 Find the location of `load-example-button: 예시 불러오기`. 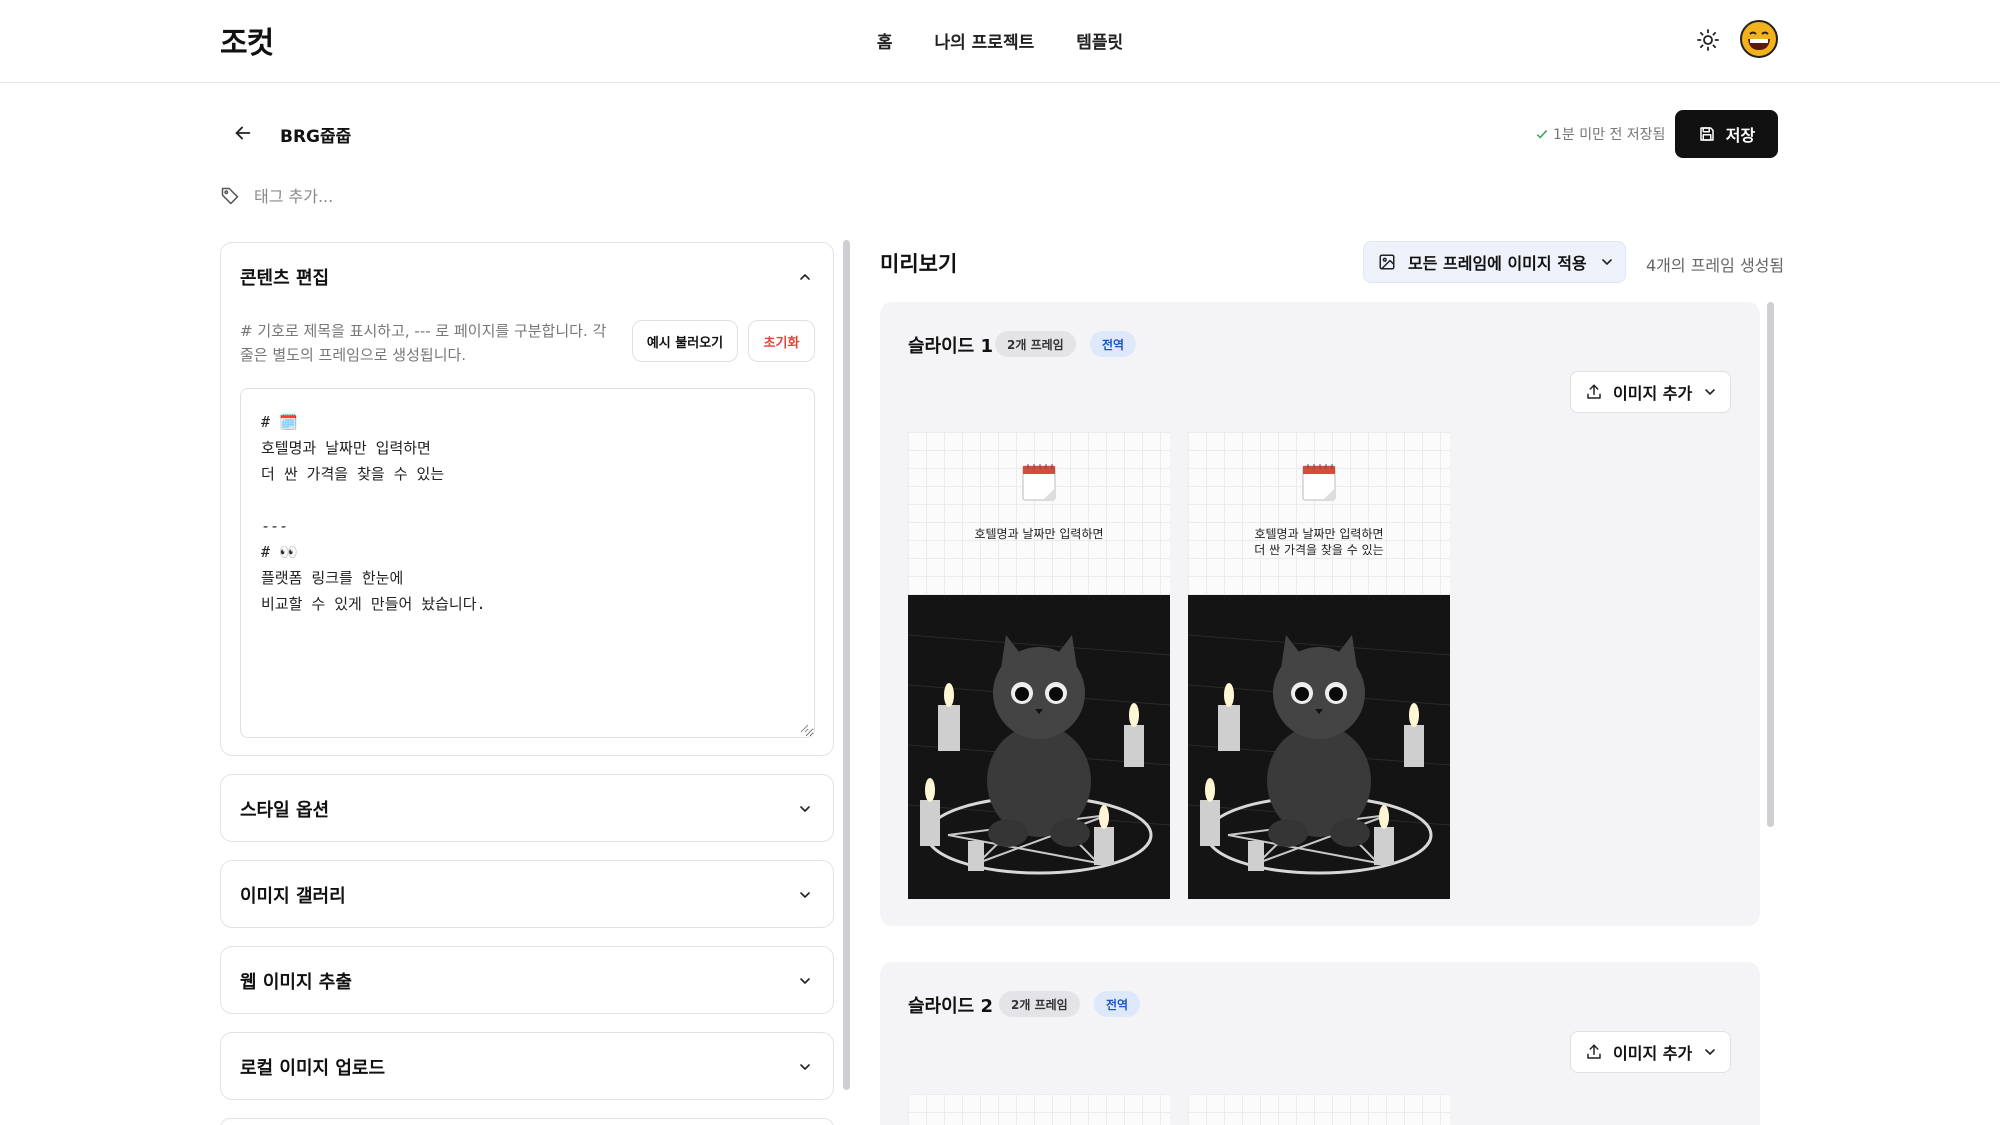

load-example-button: 예시 불러오기 is located at coordinates (685, 341).